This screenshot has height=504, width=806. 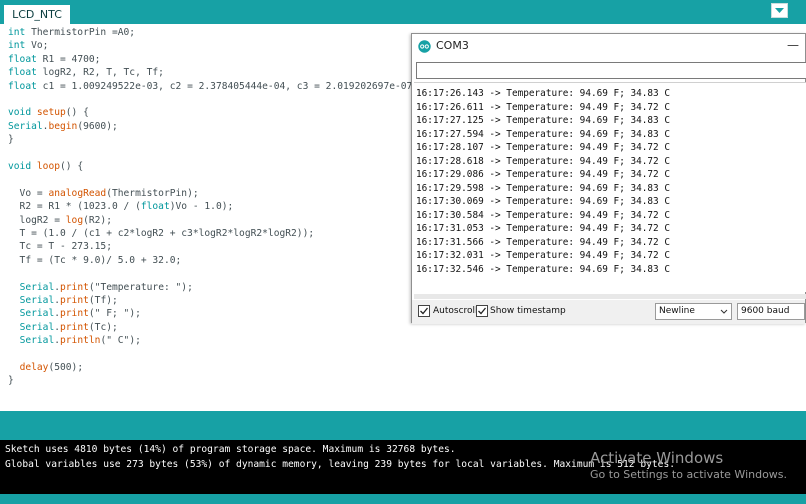 I want to click on code-text: ThermistorPin =A0;, so click(x=80, y=32).